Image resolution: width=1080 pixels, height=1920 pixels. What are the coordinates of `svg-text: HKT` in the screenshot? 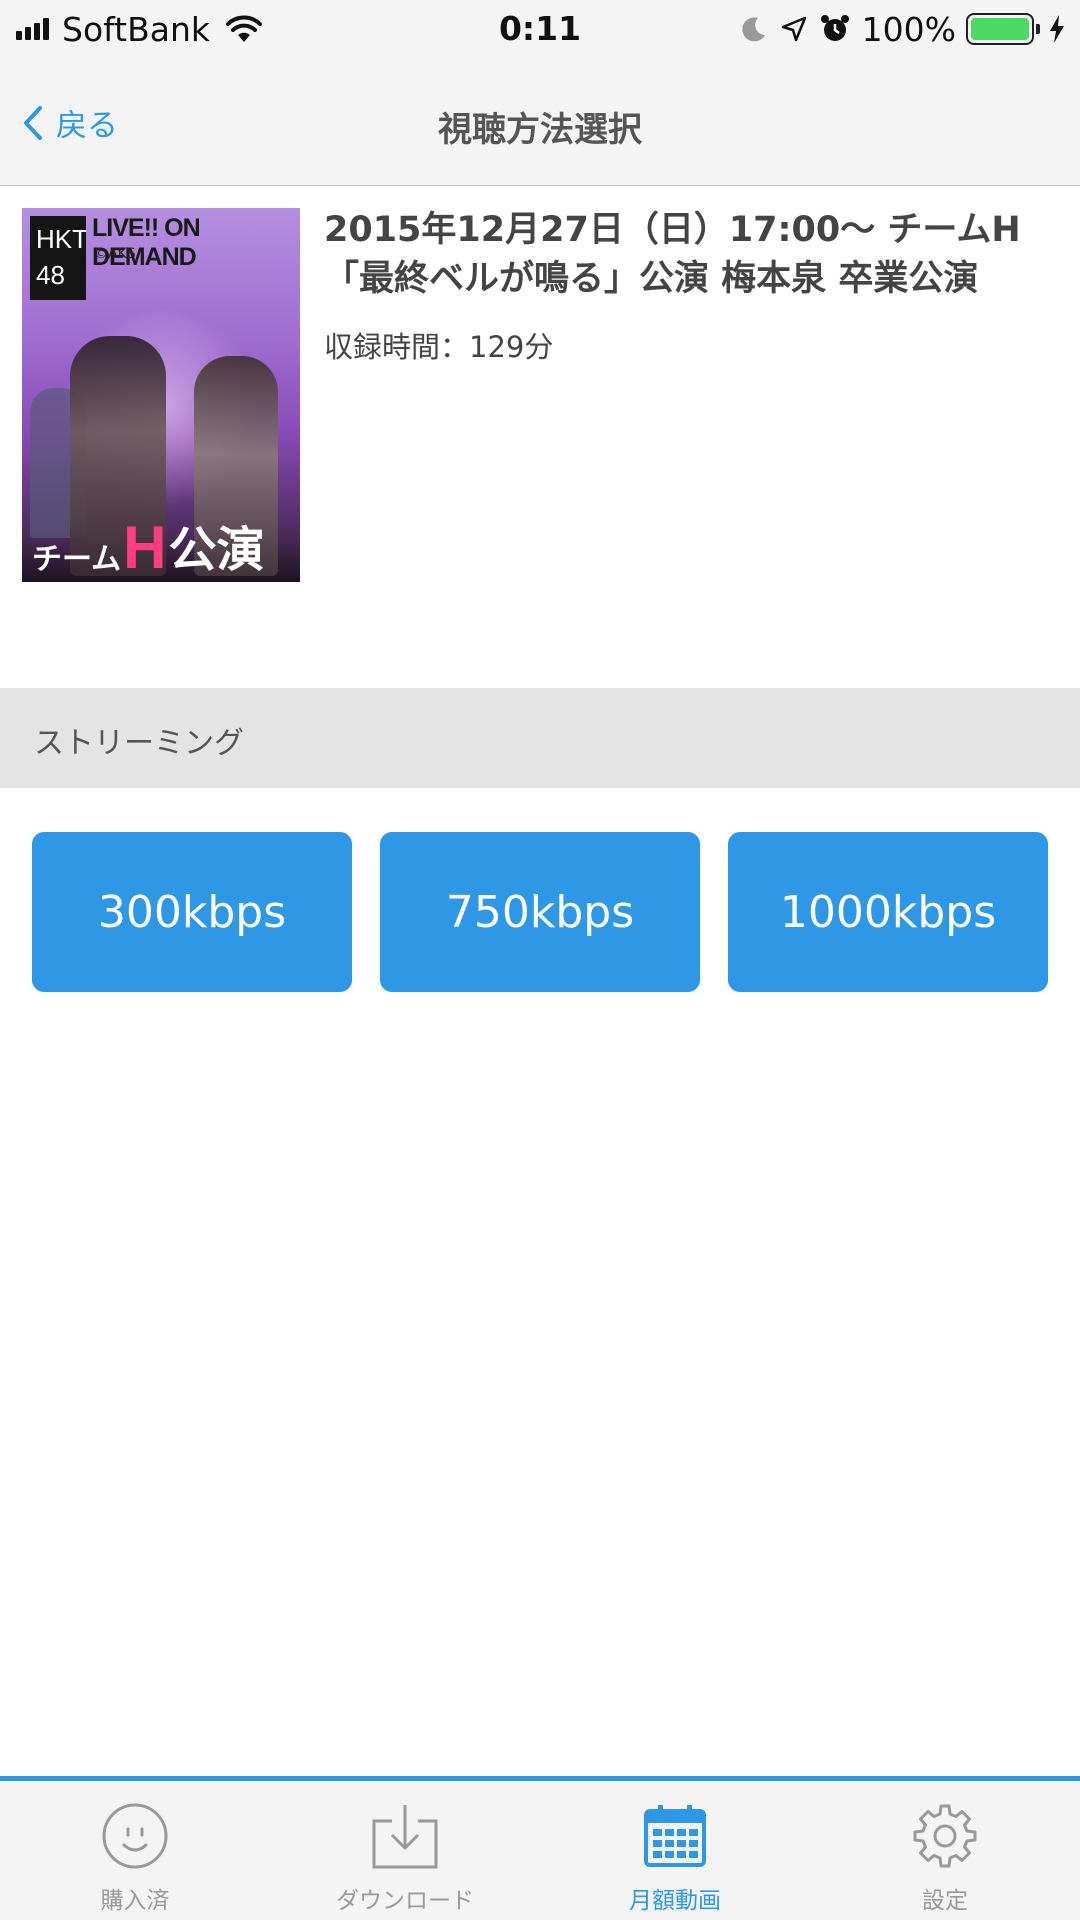 It's located at (61, 239).